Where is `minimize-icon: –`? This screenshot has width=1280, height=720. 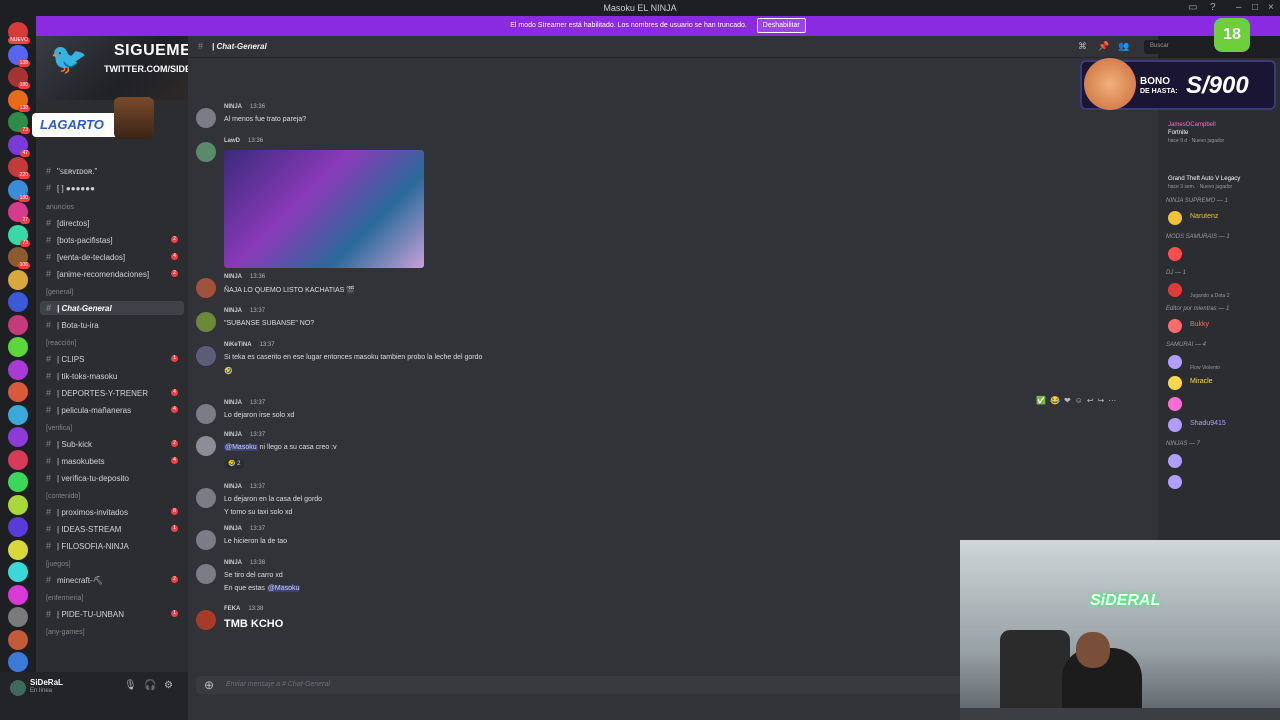 minimize-icon: – is located at coordinates (1239, 7).